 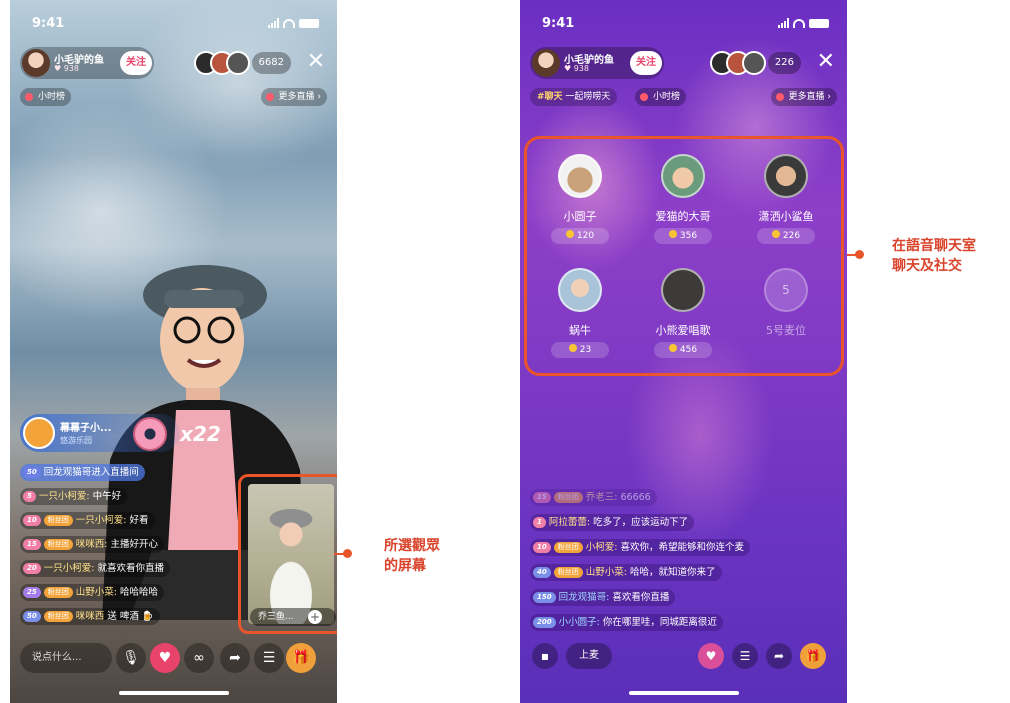 I want to click on chat-message: 50 回龙观猫哥进入直播间, so click(x=82, y=472).